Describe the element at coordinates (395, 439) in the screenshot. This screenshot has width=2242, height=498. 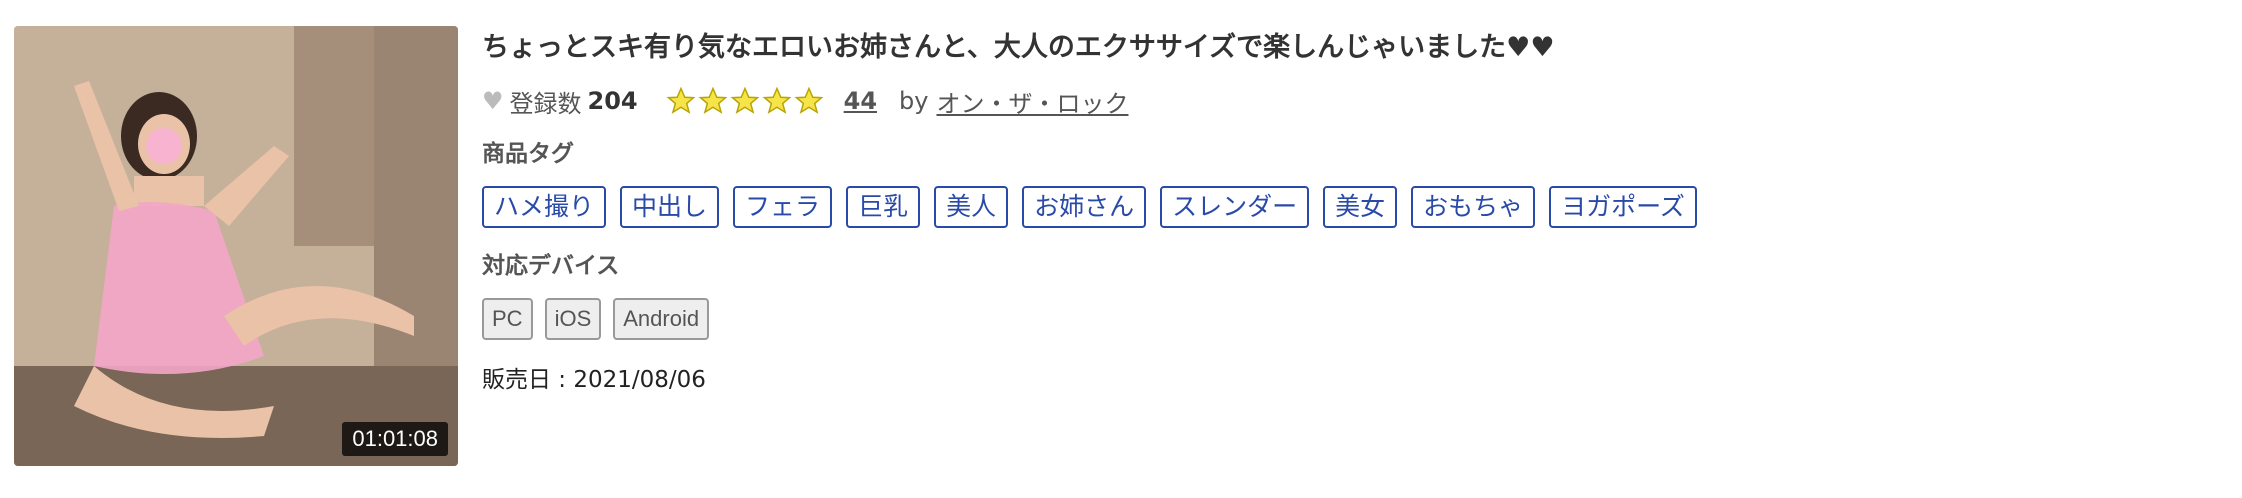
I see `video-duration: 01:01:08` at that location.